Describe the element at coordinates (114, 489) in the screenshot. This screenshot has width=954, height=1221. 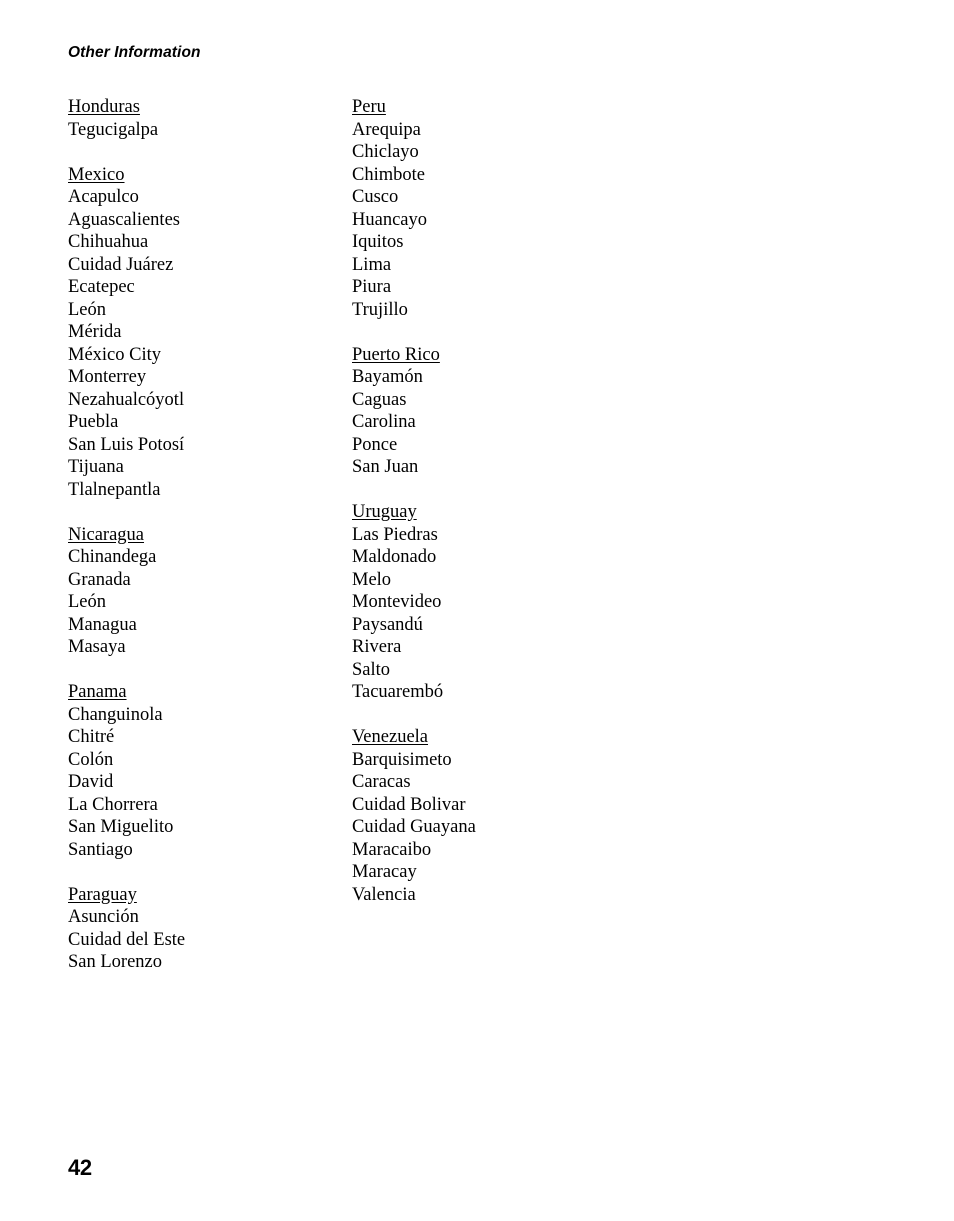
I see `city-name: Tlalnepantla` at that location.